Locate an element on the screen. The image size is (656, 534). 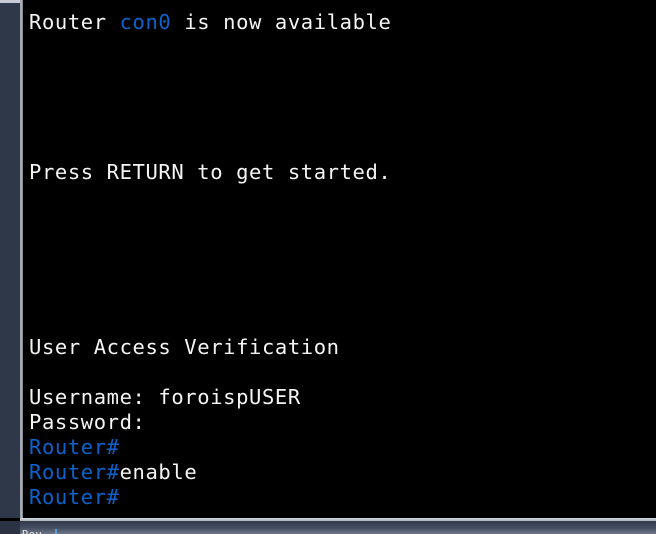
terminal-text: enable is located at coordinates (158, 472).